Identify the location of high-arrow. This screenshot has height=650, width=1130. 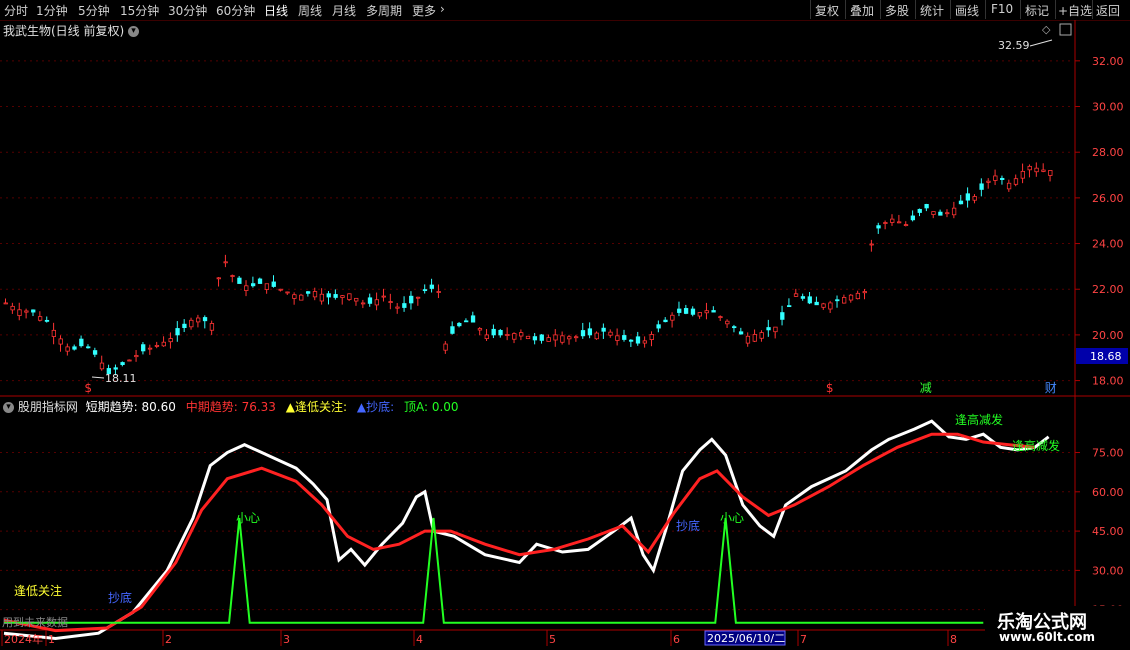
(1041, 43).